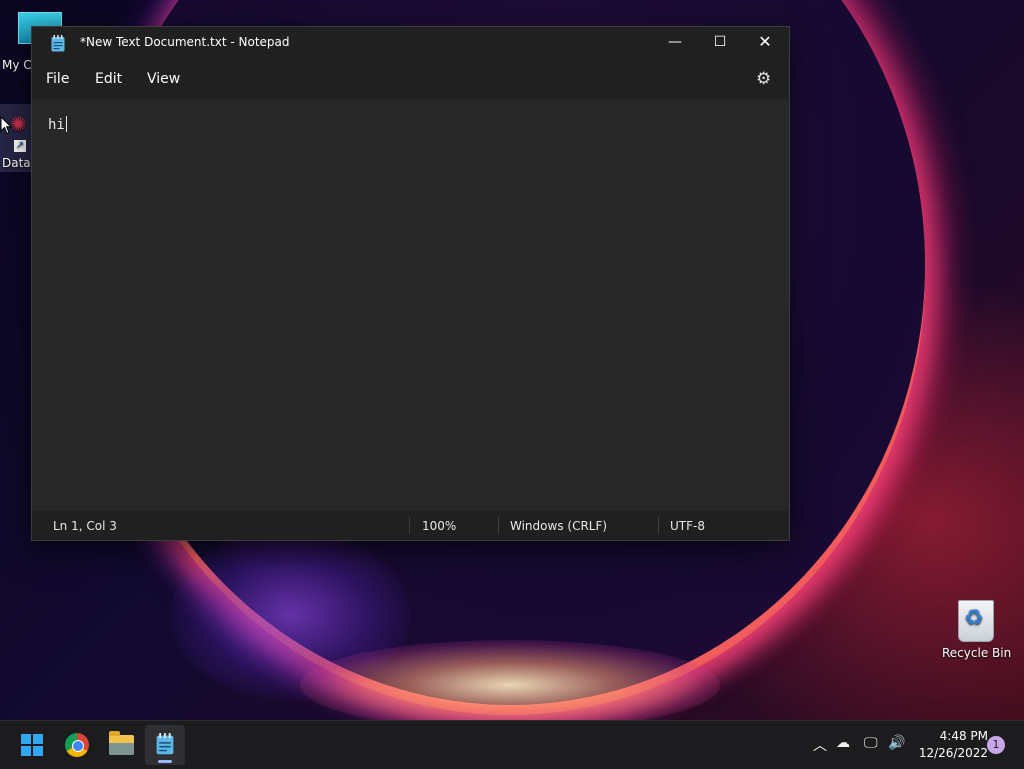 The width and height of the screenshot is (1024, 769). Describe the element at coordinates (963, 736) in the screenshot. I see `clock-time: 4:48 PM` at that location.